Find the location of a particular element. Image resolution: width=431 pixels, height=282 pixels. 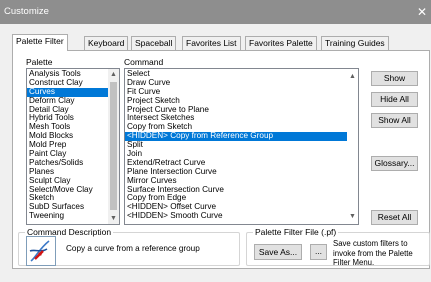

command-list-item: Project Curve to Plane is located at coordinates (236, 110).